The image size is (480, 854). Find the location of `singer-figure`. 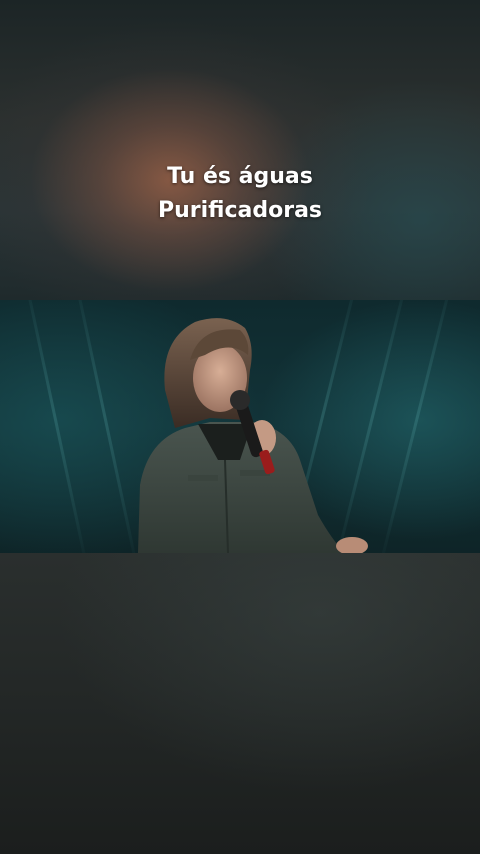

singer-figure is located at coordinates (253, 435).